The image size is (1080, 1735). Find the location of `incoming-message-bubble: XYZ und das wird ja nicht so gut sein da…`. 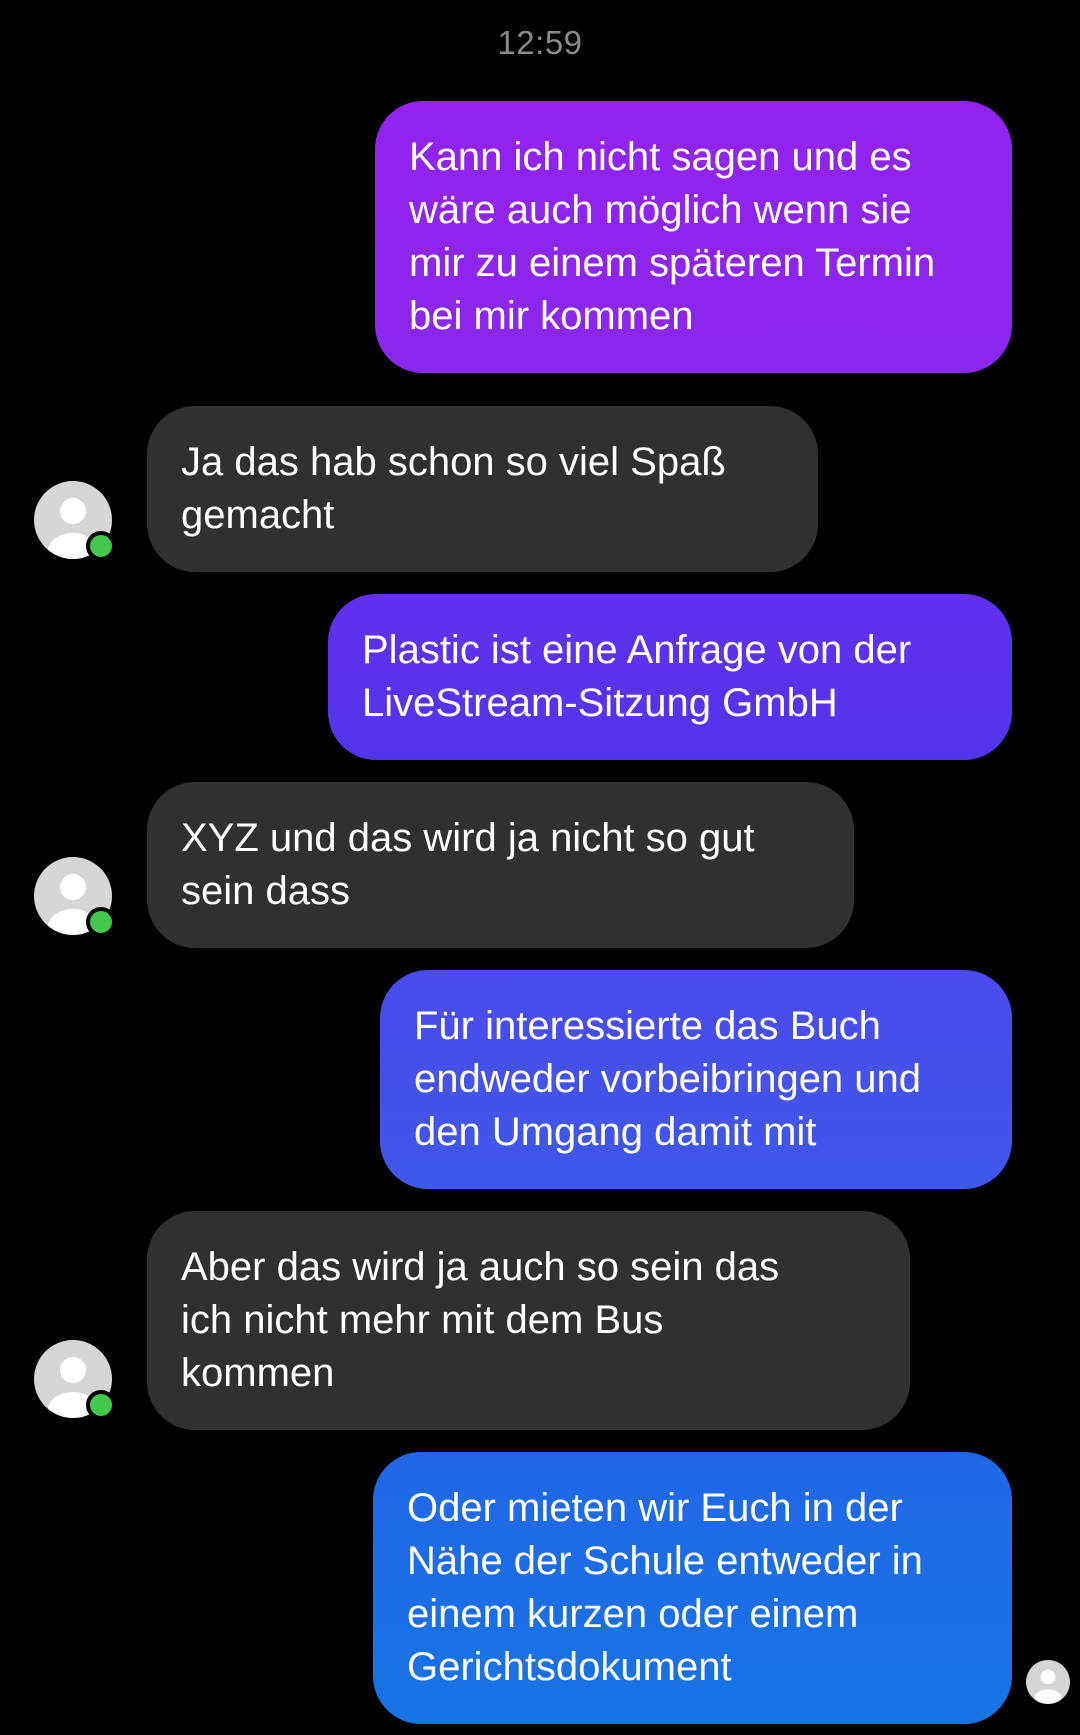

incoming-message-bubble: XYZ und das wird ja nicht so gut sein da… is located at coordinates (500, 865).